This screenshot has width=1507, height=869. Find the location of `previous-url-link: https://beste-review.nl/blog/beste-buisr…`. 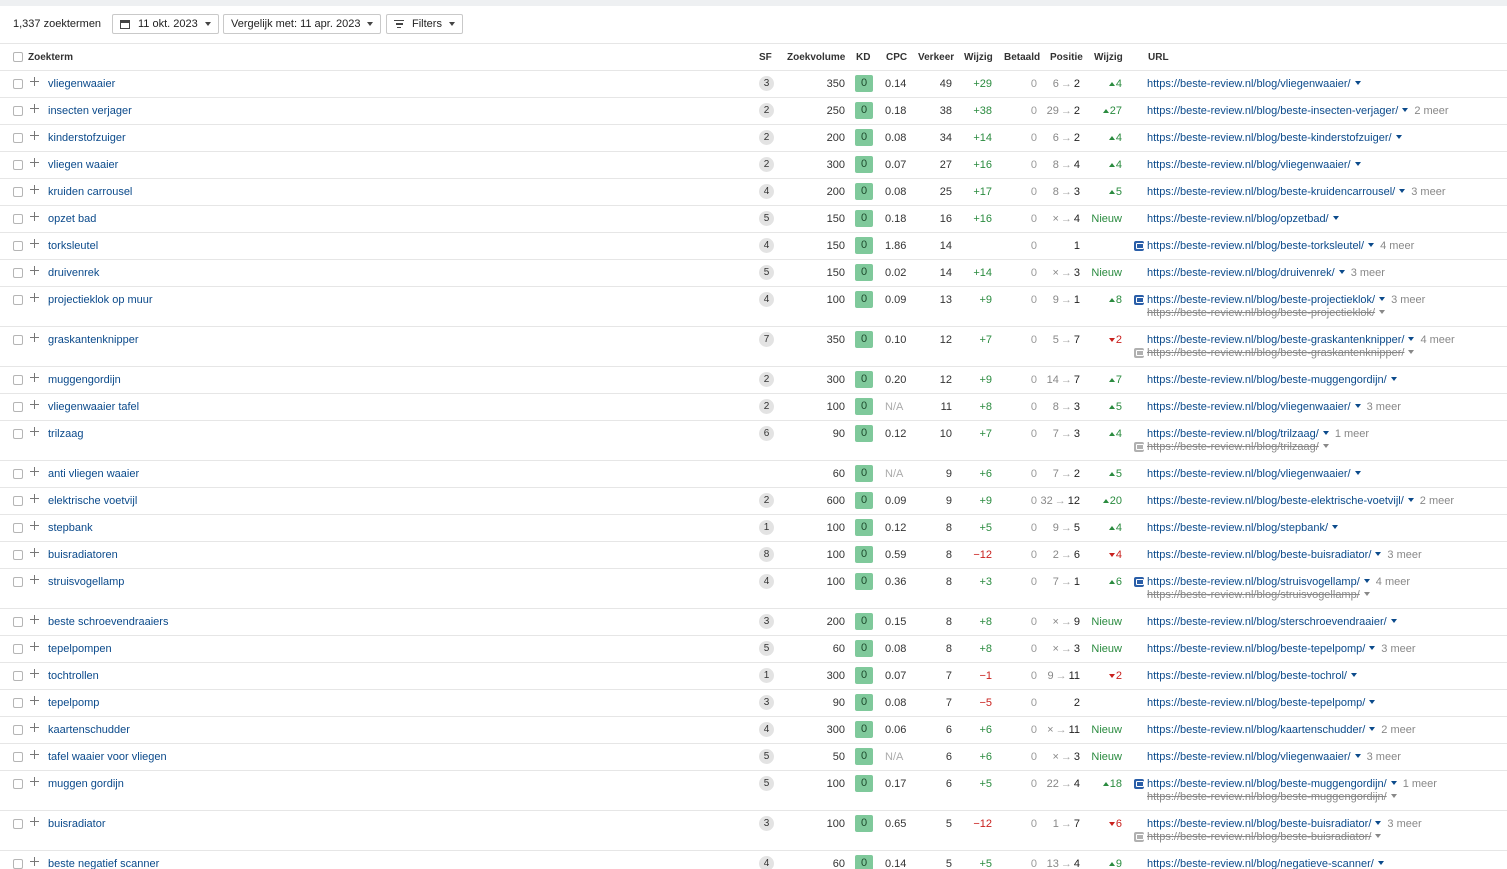

previous-url-link: https://beste-review.nl/blog/beste-buisr… is located at coordinates (1259, 837).